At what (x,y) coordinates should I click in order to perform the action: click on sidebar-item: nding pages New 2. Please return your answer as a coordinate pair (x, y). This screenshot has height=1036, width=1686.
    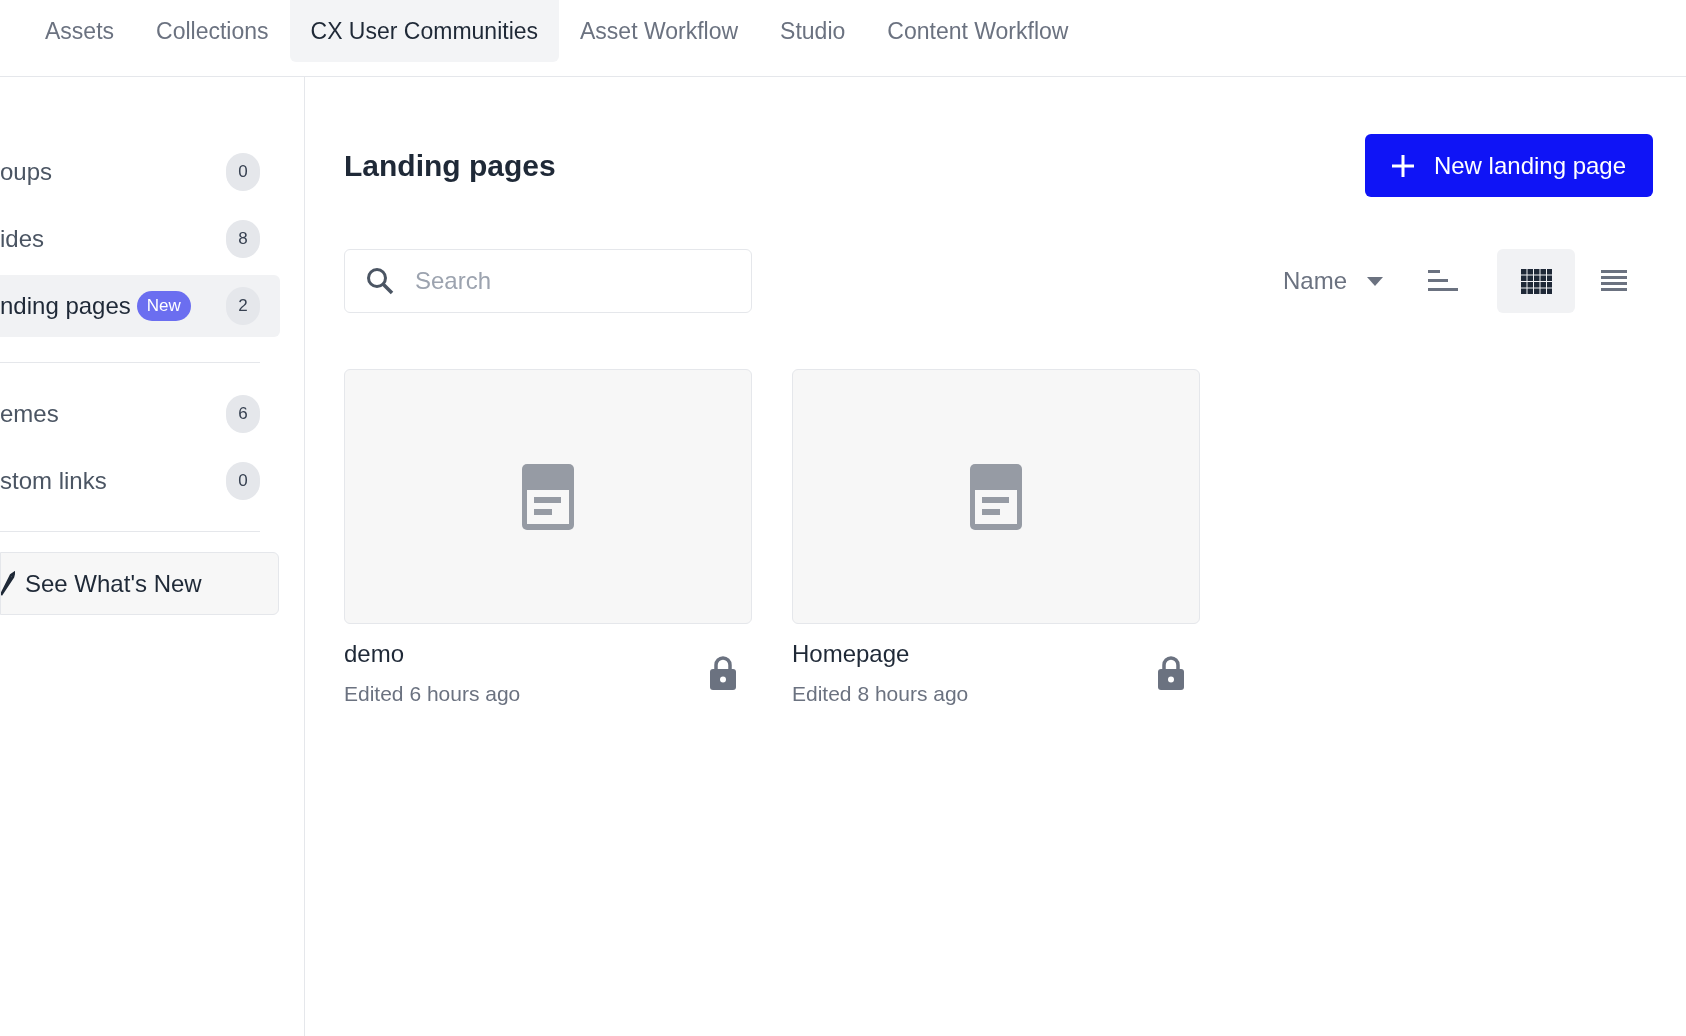
    Looking at the image, I should click on (140, 306).